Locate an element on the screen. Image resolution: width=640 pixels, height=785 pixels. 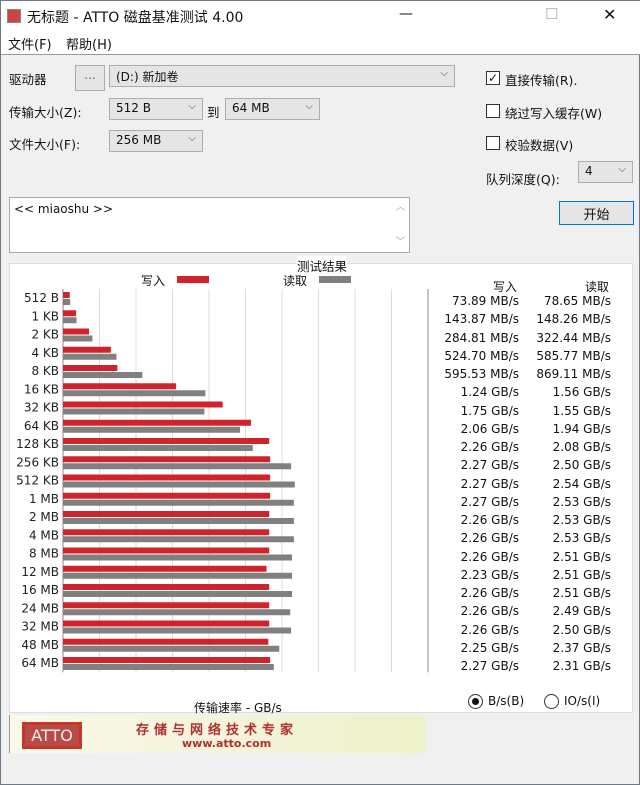
description-textarea: << miaoshu >> ︿ ﹀ is located at coordinates (209, 225).